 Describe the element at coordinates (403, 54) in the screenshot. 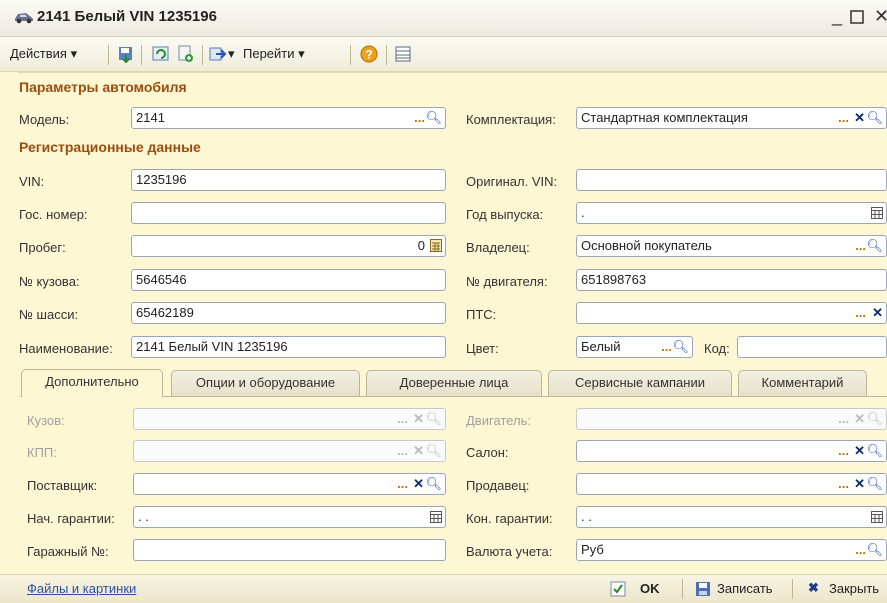

I see `list-settings-icon` at that location.